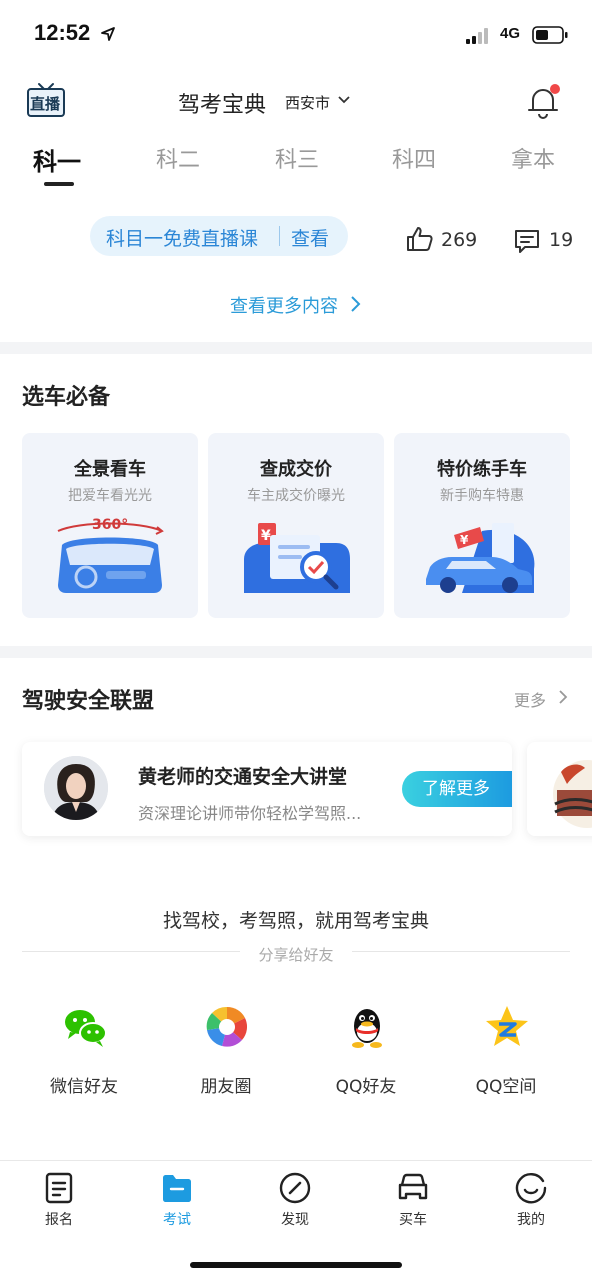 The width and height of the screenshot is (592, 1280). What do you see at coordinates (530, 699) in the screenshot?
I see `safety-more-link: 更多` at bounding box center [530, 699].